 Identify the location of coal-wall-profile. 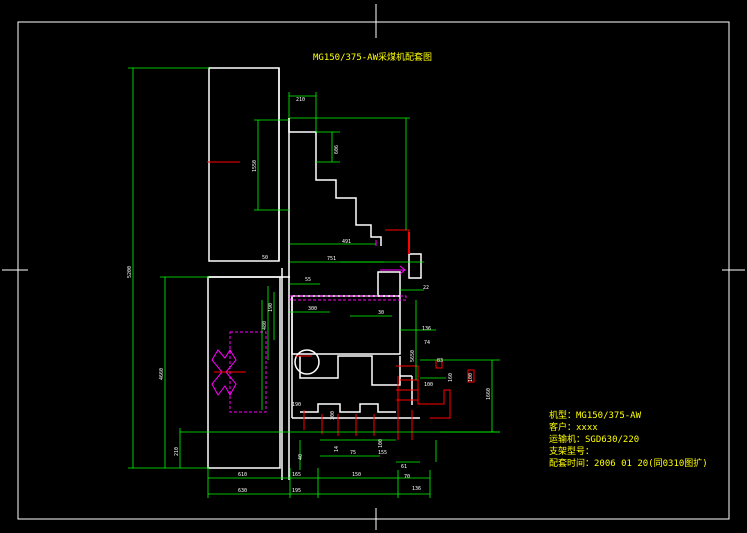
(335, 182).